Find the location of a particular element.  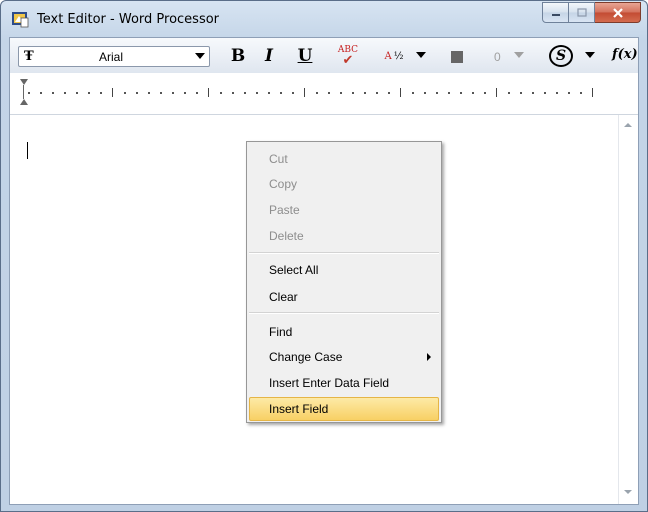

ruler-scale is located at coordinates (315, 93).